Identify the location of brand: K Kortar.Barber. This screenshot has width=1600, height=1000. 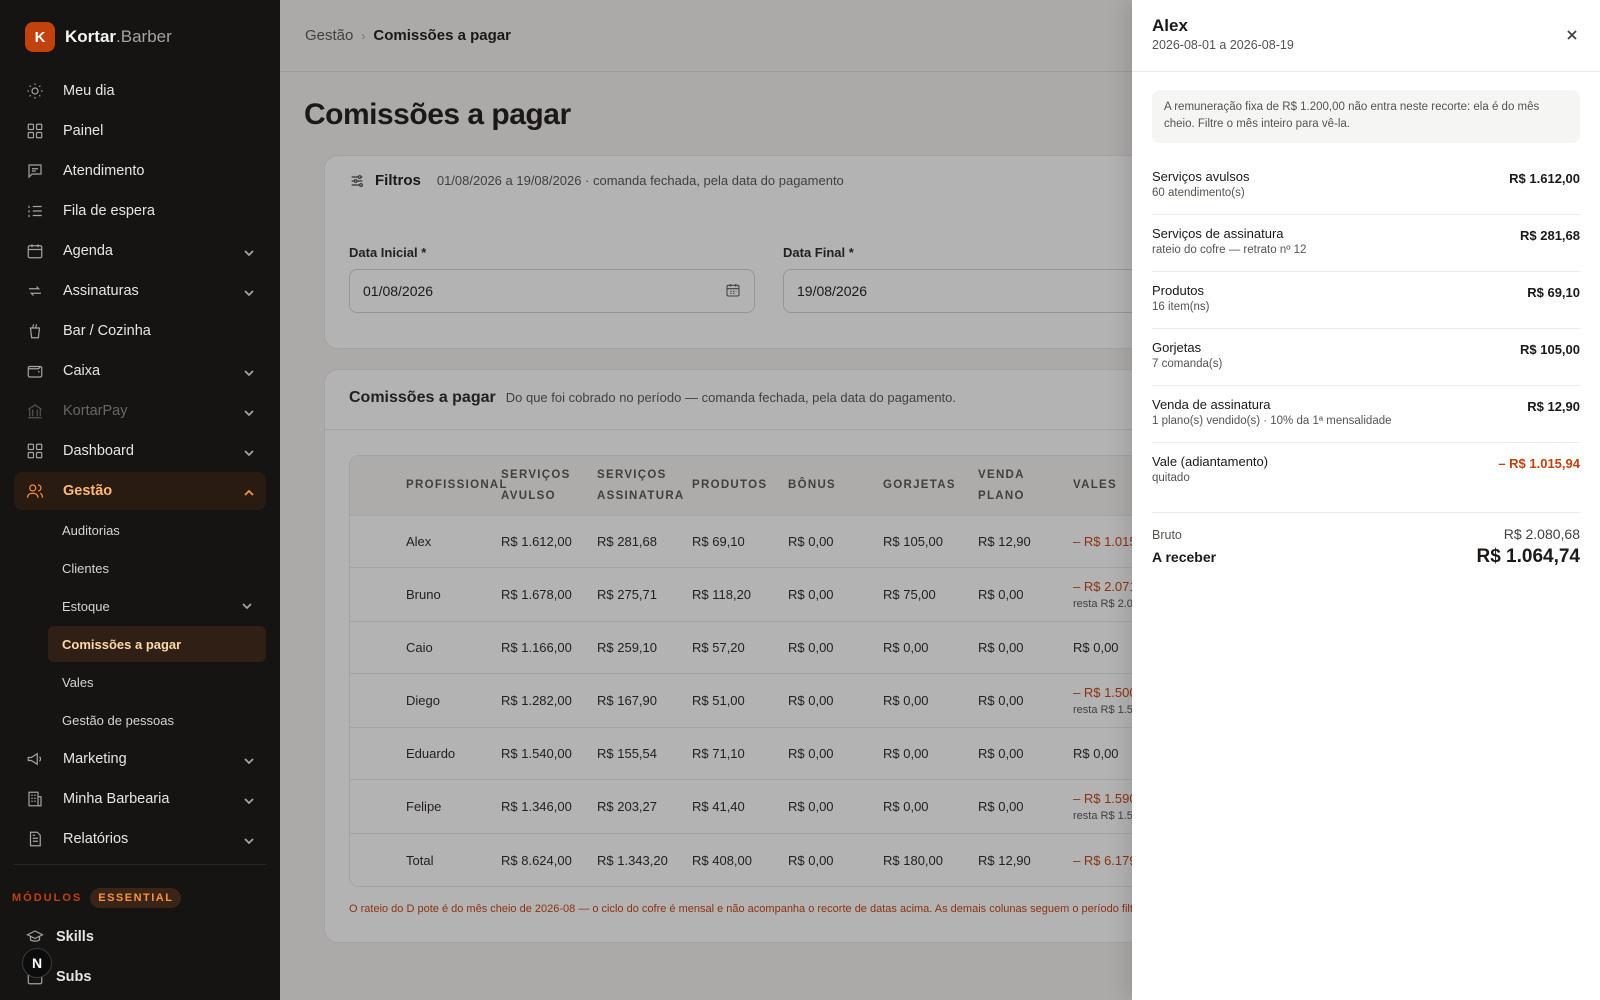
(98, 37).